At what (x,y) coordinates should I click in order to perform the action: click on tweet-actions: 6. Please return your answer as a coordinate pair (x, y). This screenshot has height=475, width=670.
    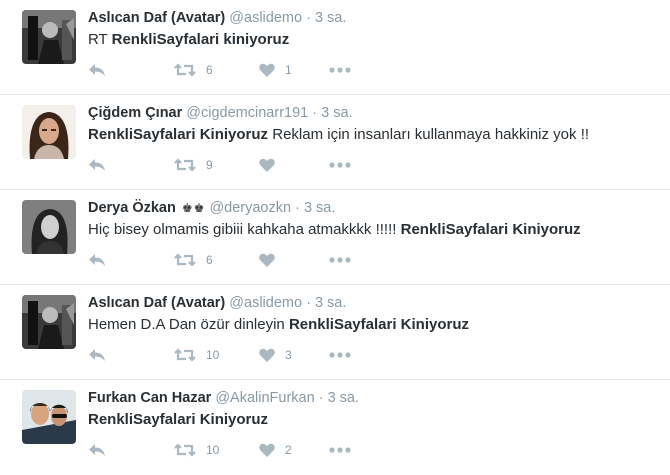
    Looking at the image, I should click on (219, 260).